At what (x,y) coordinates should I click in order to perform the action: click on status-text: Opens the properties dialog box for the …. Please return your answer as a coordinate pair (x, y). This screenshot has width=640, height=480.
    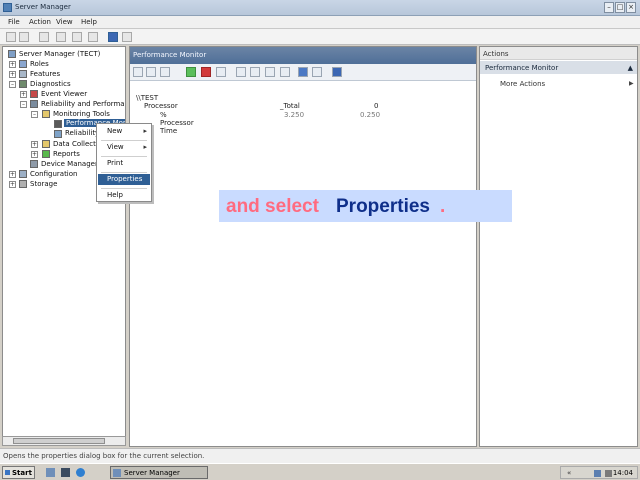
    Looking at the image, I should click on (104, 456).